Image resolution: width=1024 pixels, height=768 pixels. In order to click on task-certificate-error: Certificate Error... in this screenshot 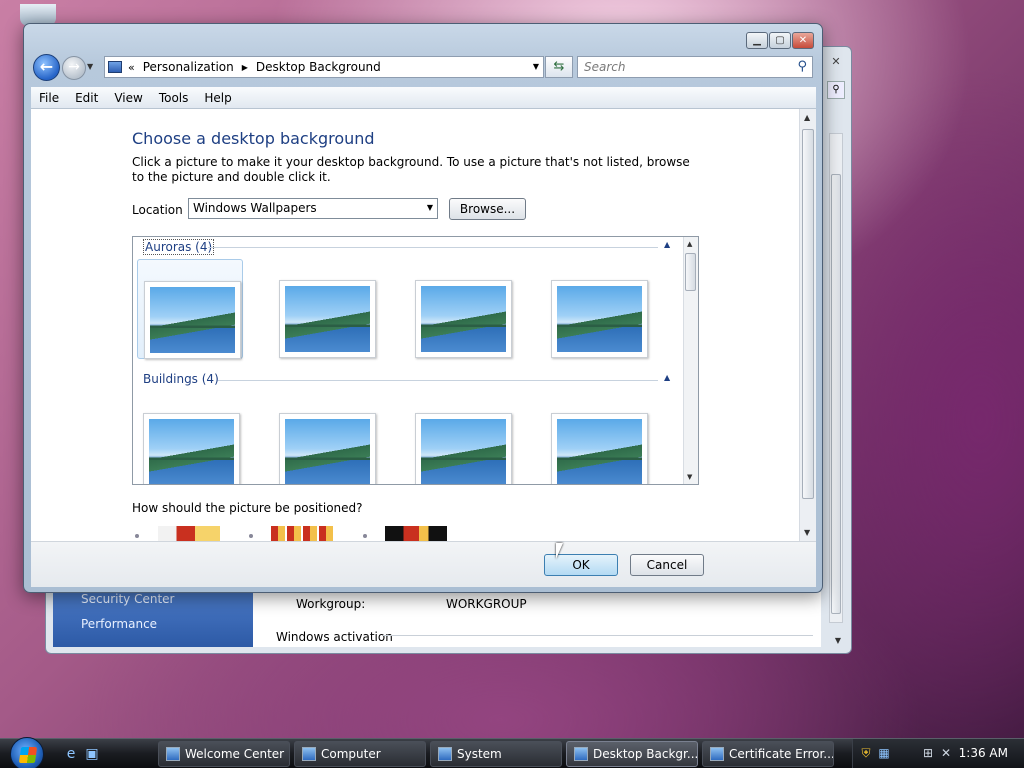, I will do `click(768, 754)`.